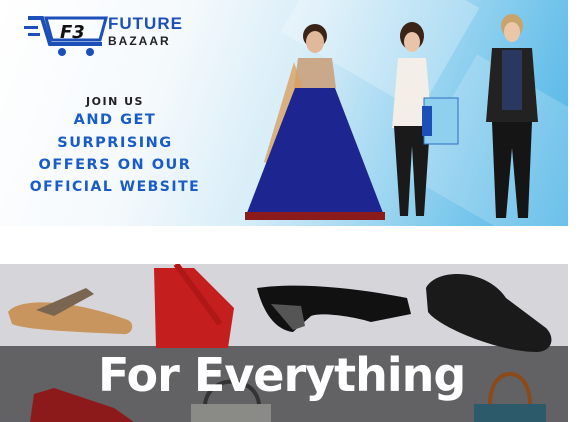 The width and height of the screenshot is (588, 422). What do you see at coordinates (115, 143) in the screenshot?
I see `promo-line: SURPRISING` at bounding box center [115, 143].